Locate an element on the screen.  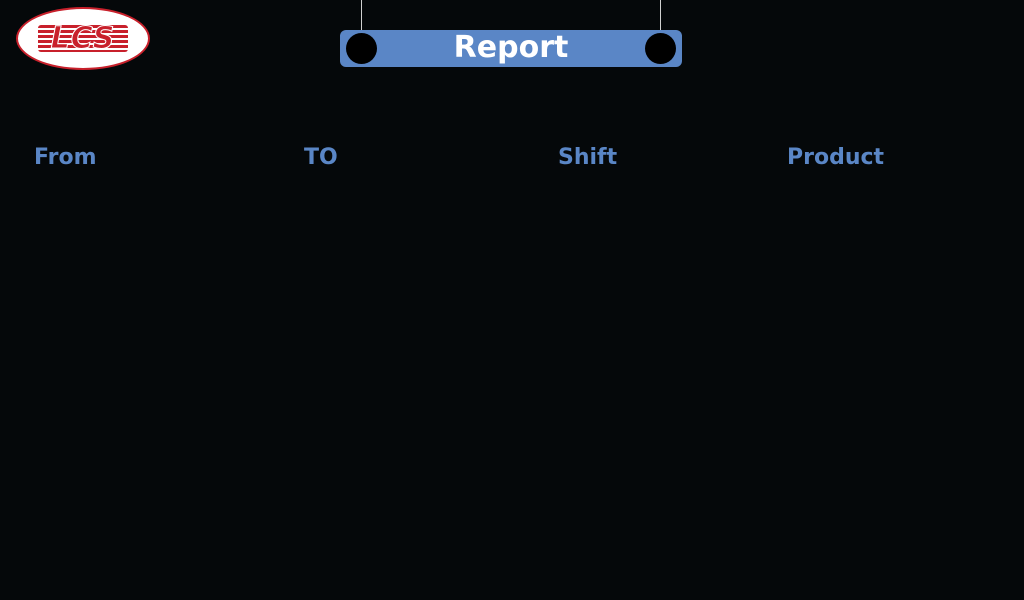
banner-hole-right is located at coordinates (660, 48).